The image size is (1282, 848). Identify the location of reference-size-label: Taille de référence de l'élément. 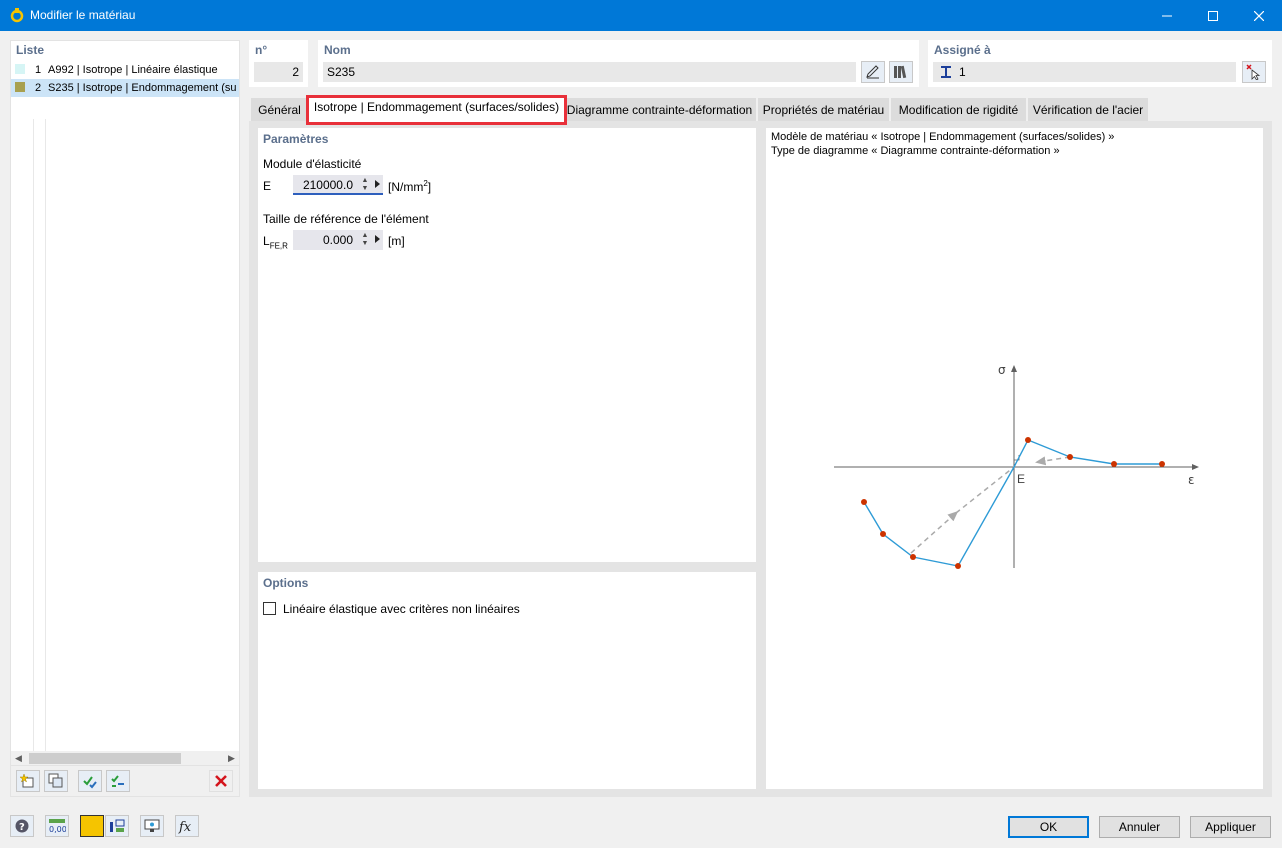
(346, 219).